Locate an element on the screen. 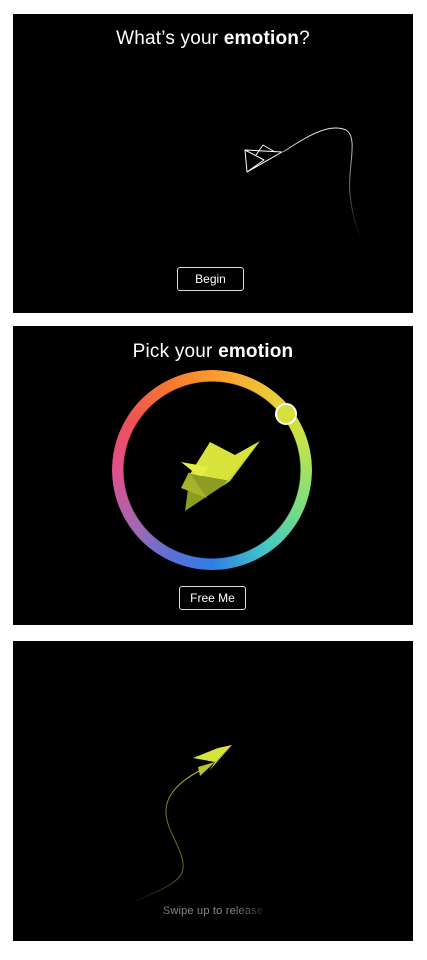 This screenshot has height=960, width=427. free-me-button: Free Me is located at coordinates (212, 598).